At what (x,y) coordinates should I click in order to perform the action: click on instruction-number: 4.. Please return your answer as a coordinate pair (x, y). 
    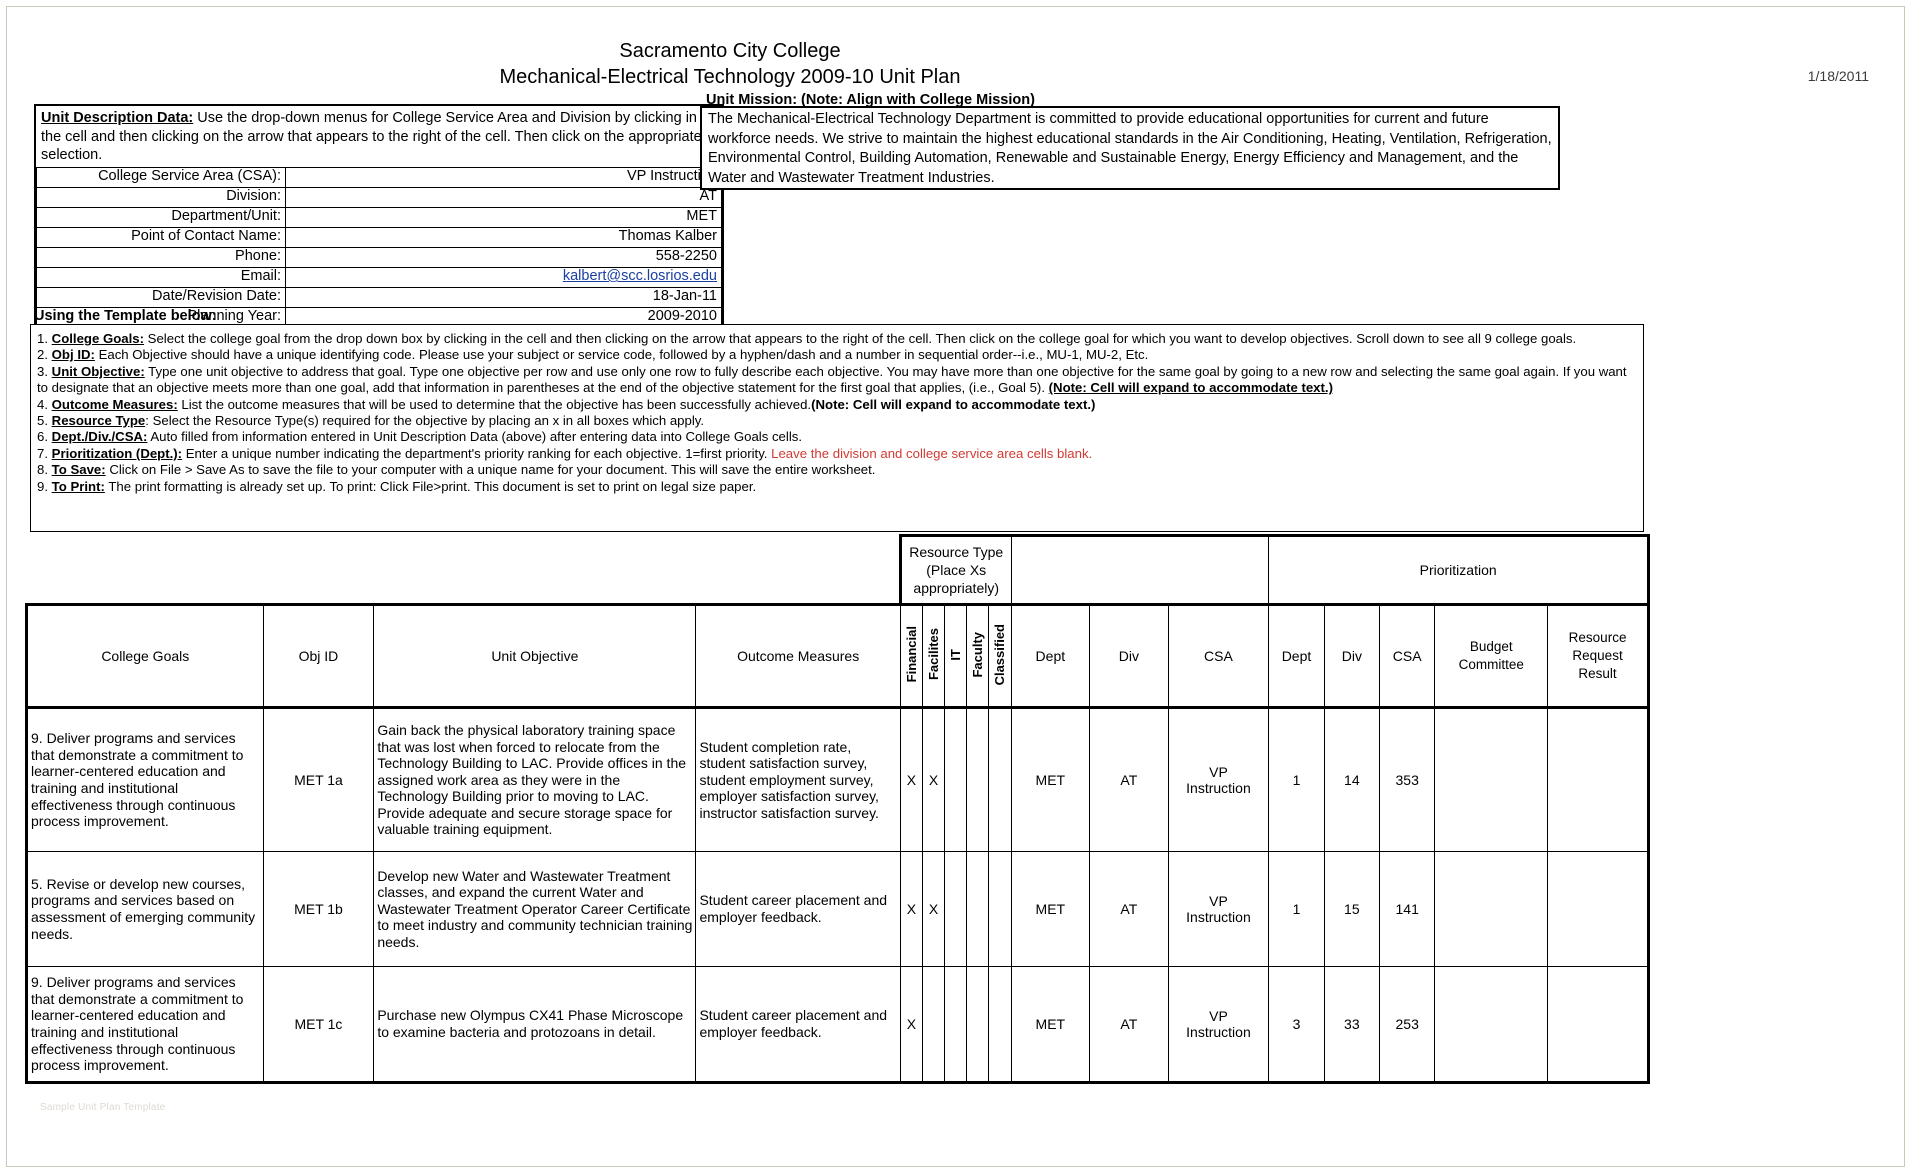
    Looking at the image, I should click on (42, 404).